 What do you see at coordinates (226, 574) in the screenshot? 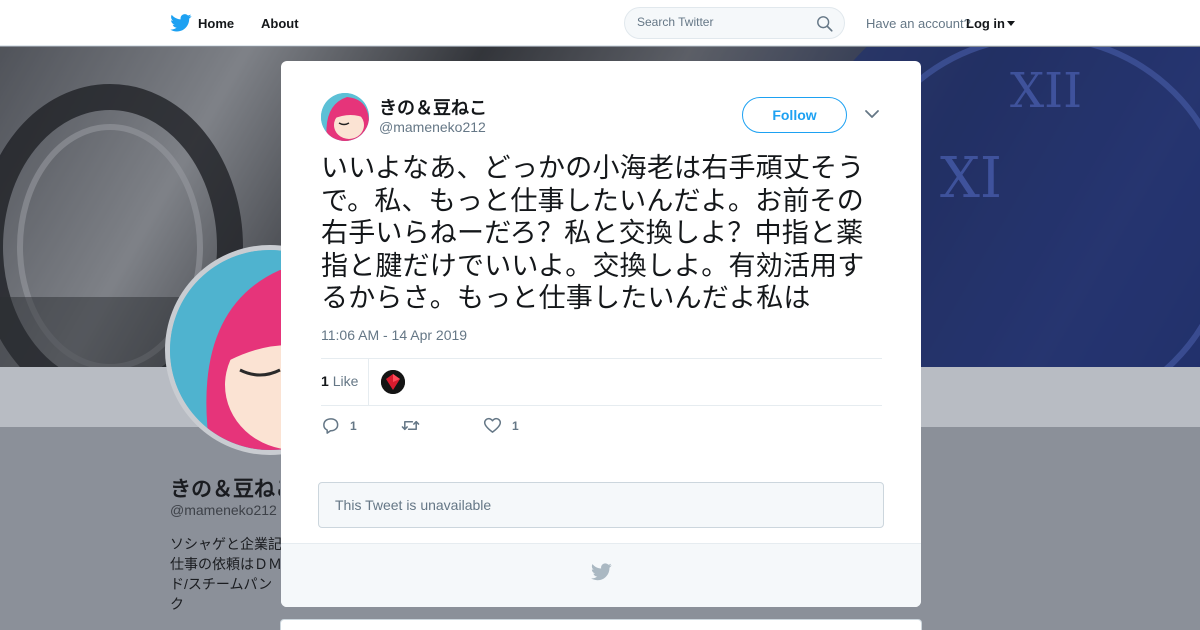
I see `profile-bio: ソシャゲと企業記 仕事の依頼はＤＭ ド/スチームパンク ご自由に/` at bounding box center [226, 574].